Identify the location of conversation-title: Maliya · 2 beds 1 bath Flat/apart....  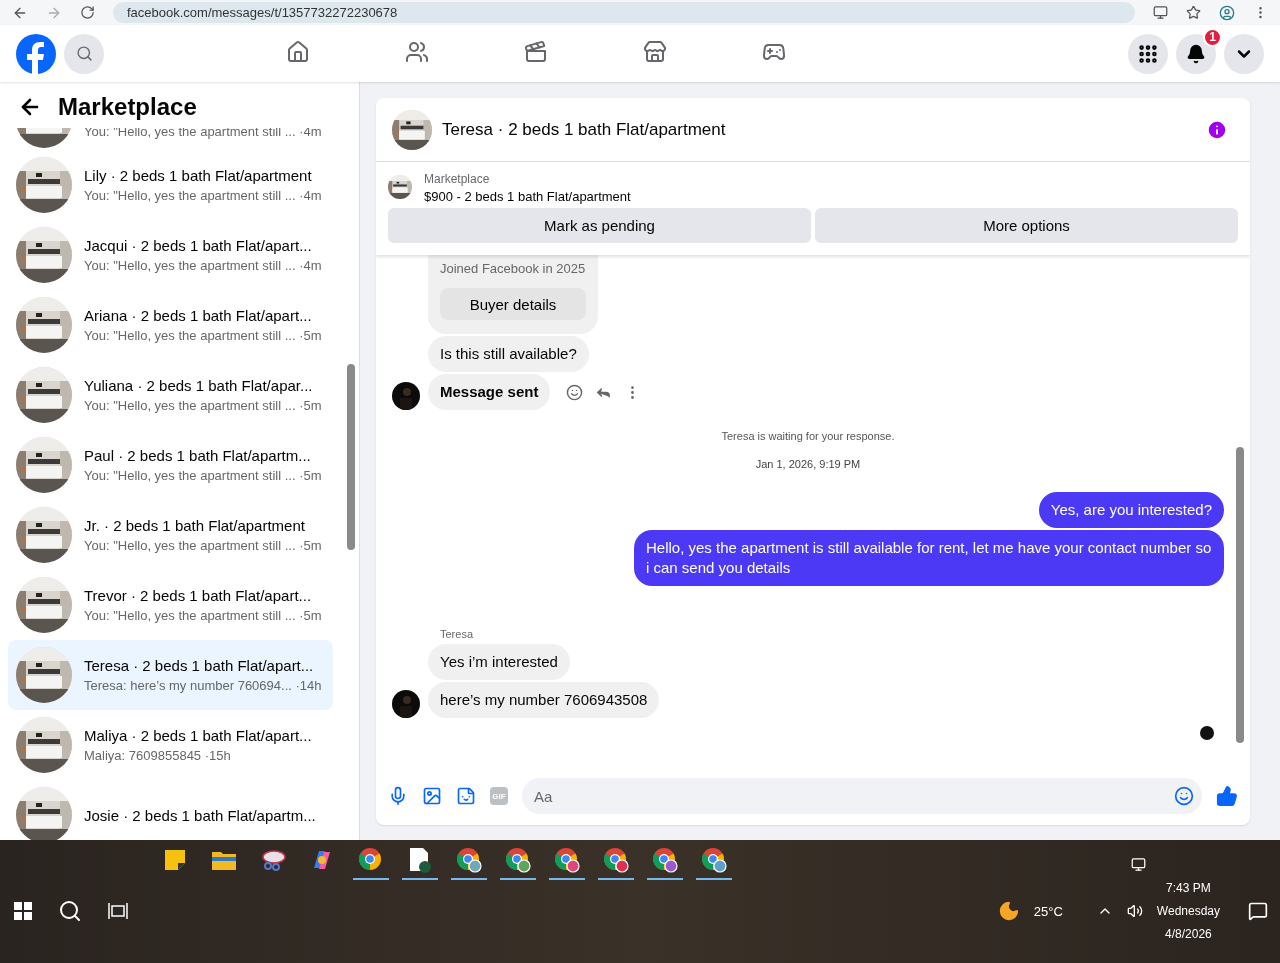
(198, 735).